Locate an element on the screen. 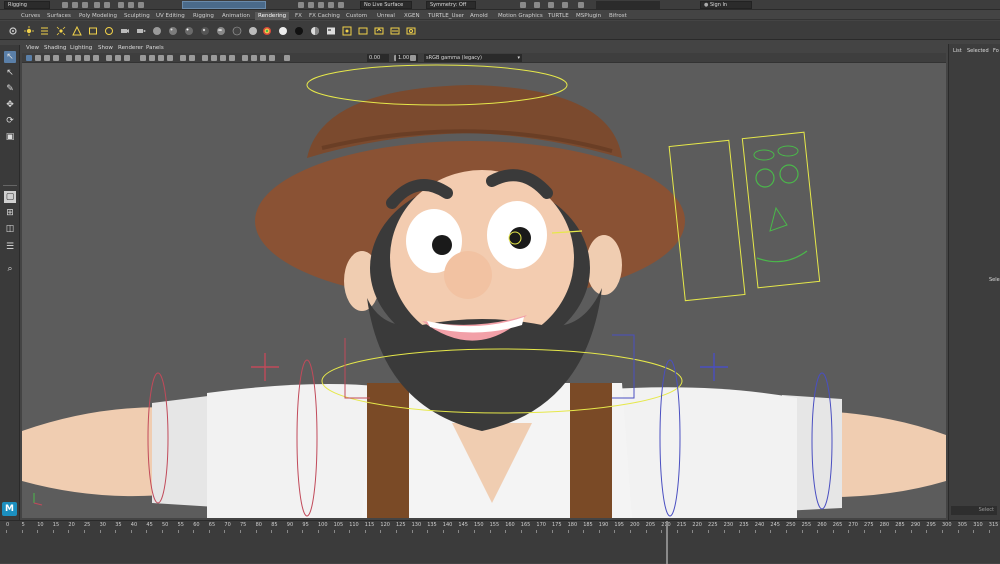 This screenshot has height=564, width=1000. shadows-icon is located at coordinates (192, 58).